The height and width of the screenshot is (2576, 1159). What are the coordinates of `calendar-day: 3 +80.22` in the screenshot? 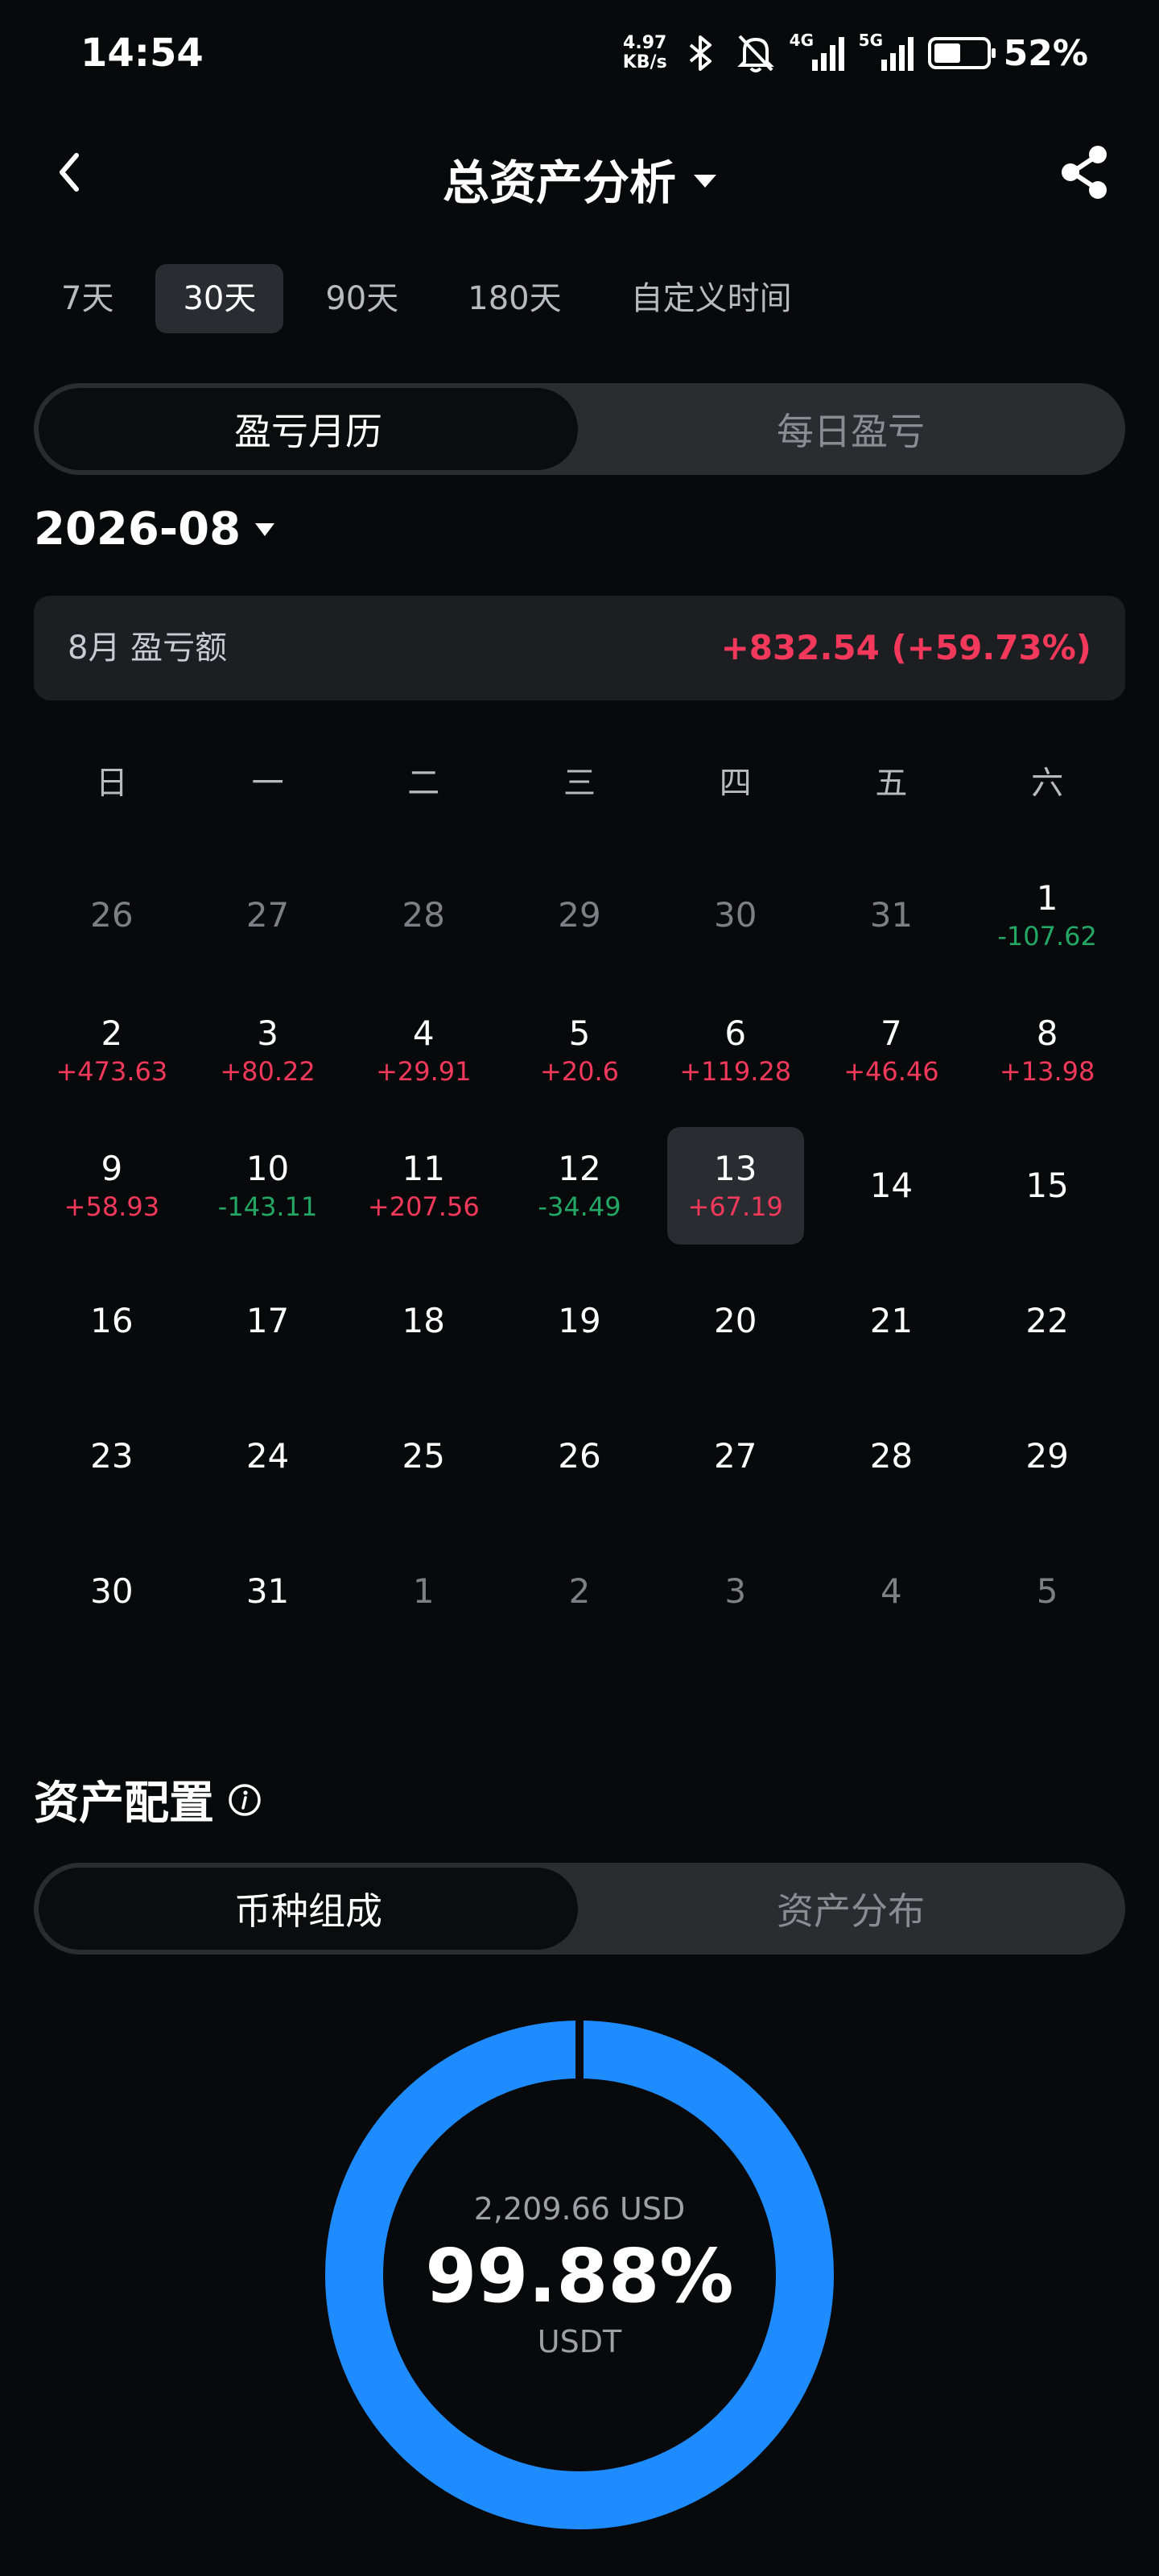 It's located at (268, 1050).